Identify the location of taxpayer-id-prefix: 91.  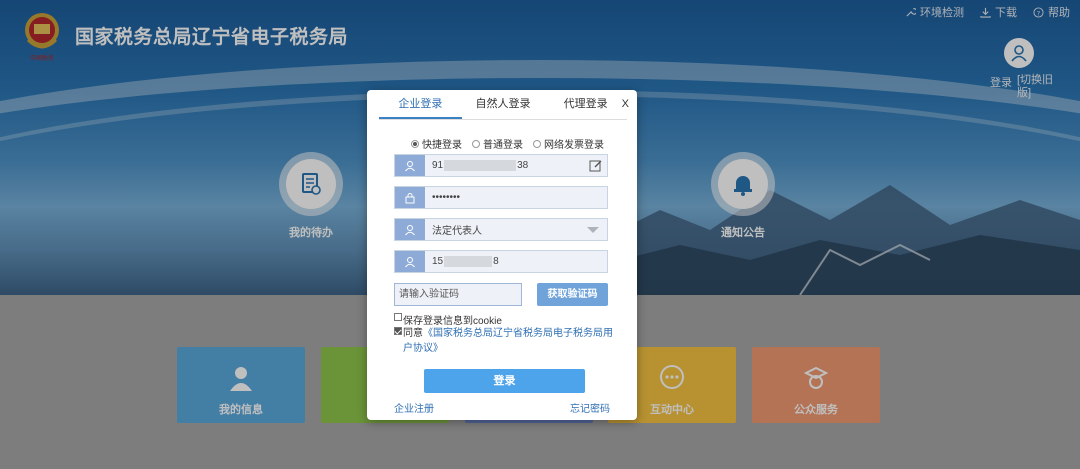
(438, 165).